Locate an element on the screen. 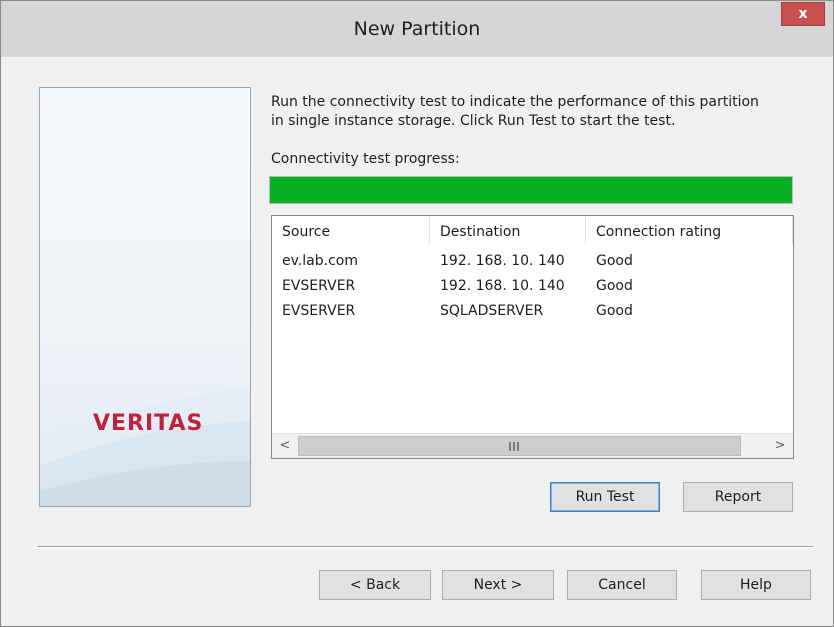  destination-cell: SQLADSERVER is located at coordinates (492, 310).